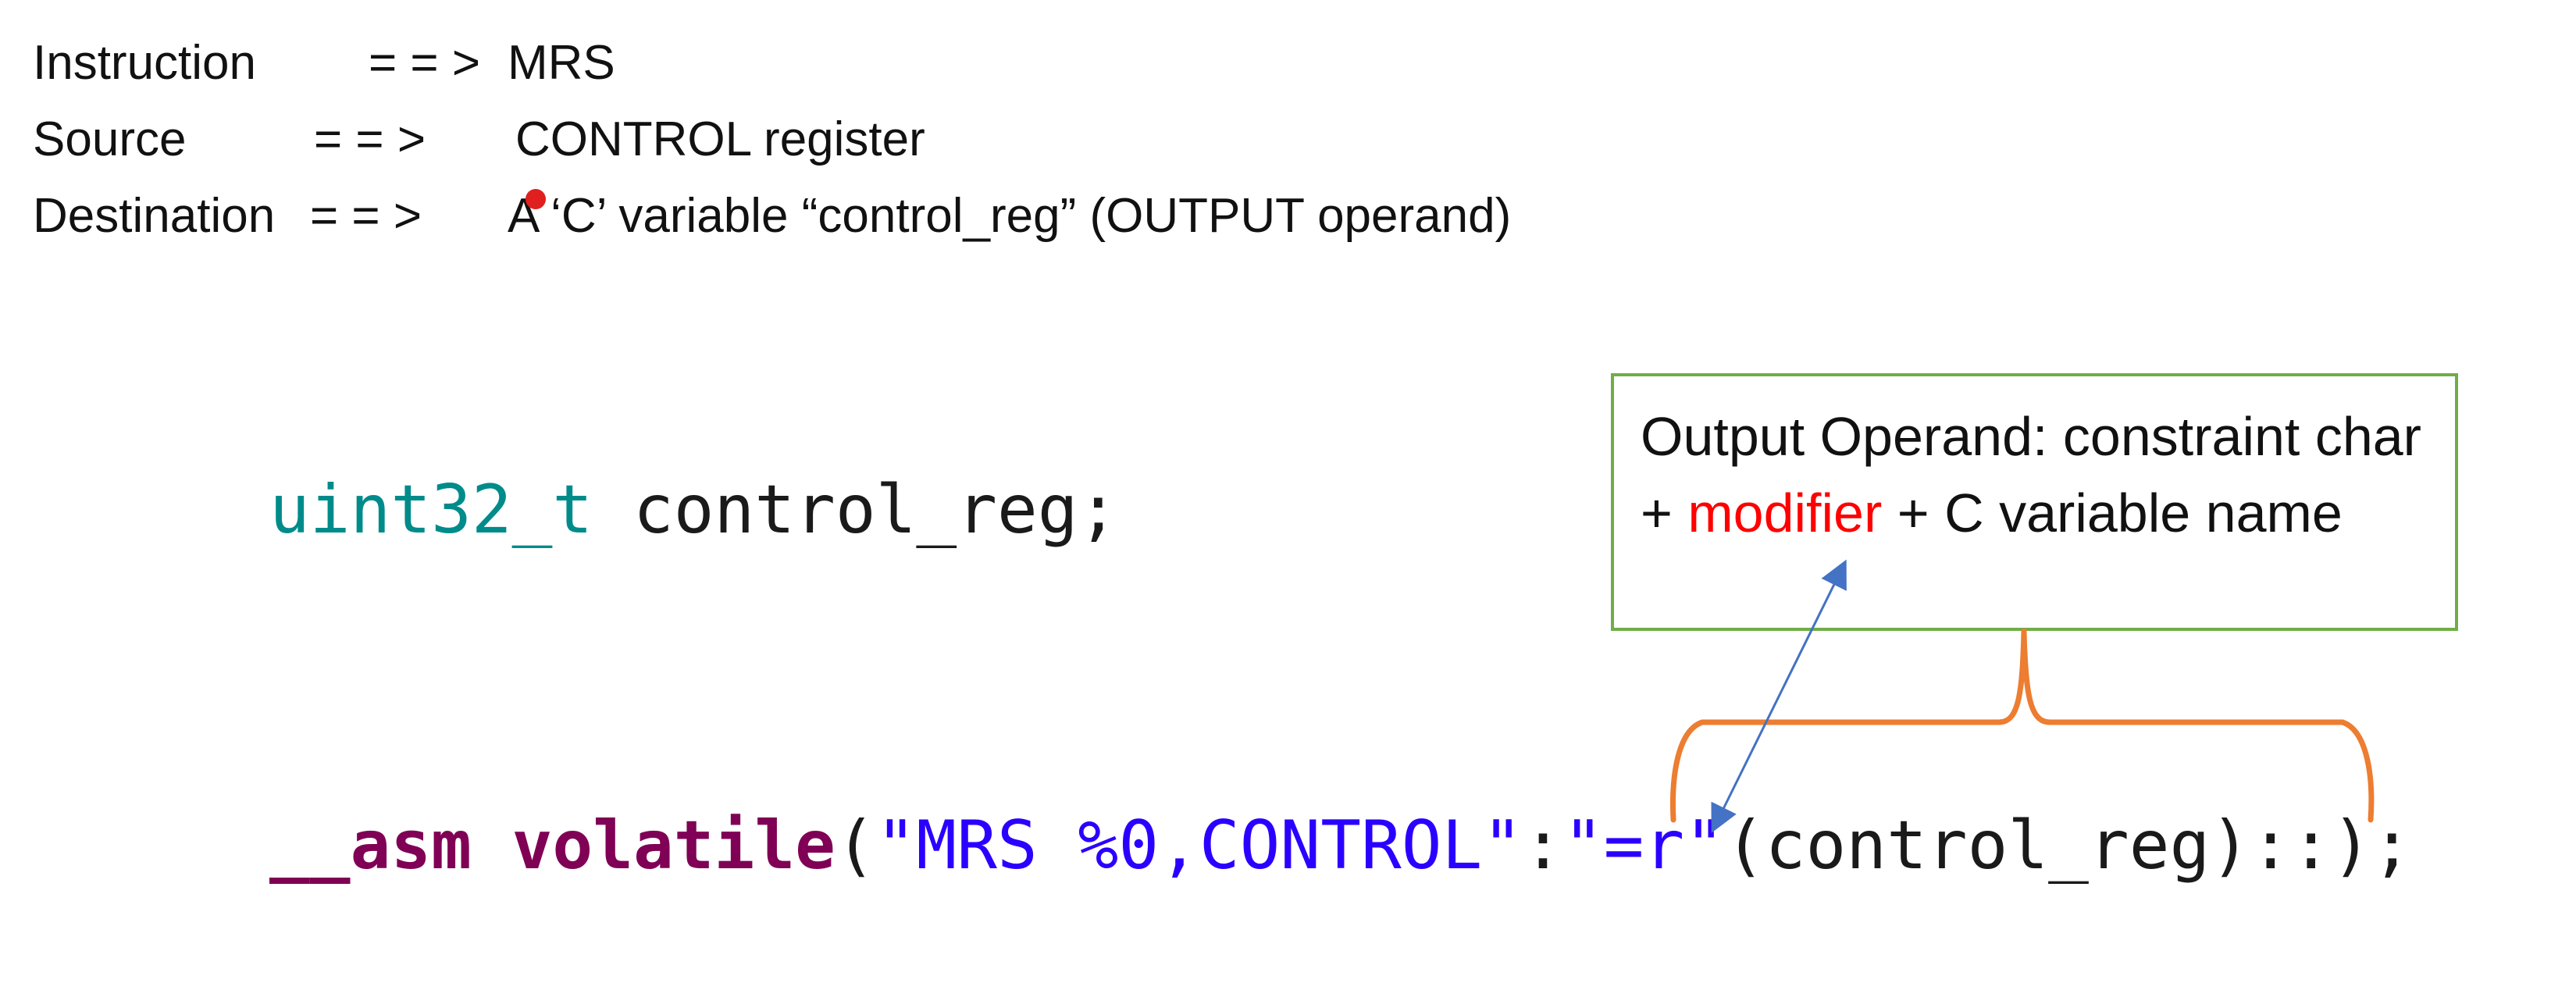  I want to click on asm-open-paren: (, so click(855, 846).